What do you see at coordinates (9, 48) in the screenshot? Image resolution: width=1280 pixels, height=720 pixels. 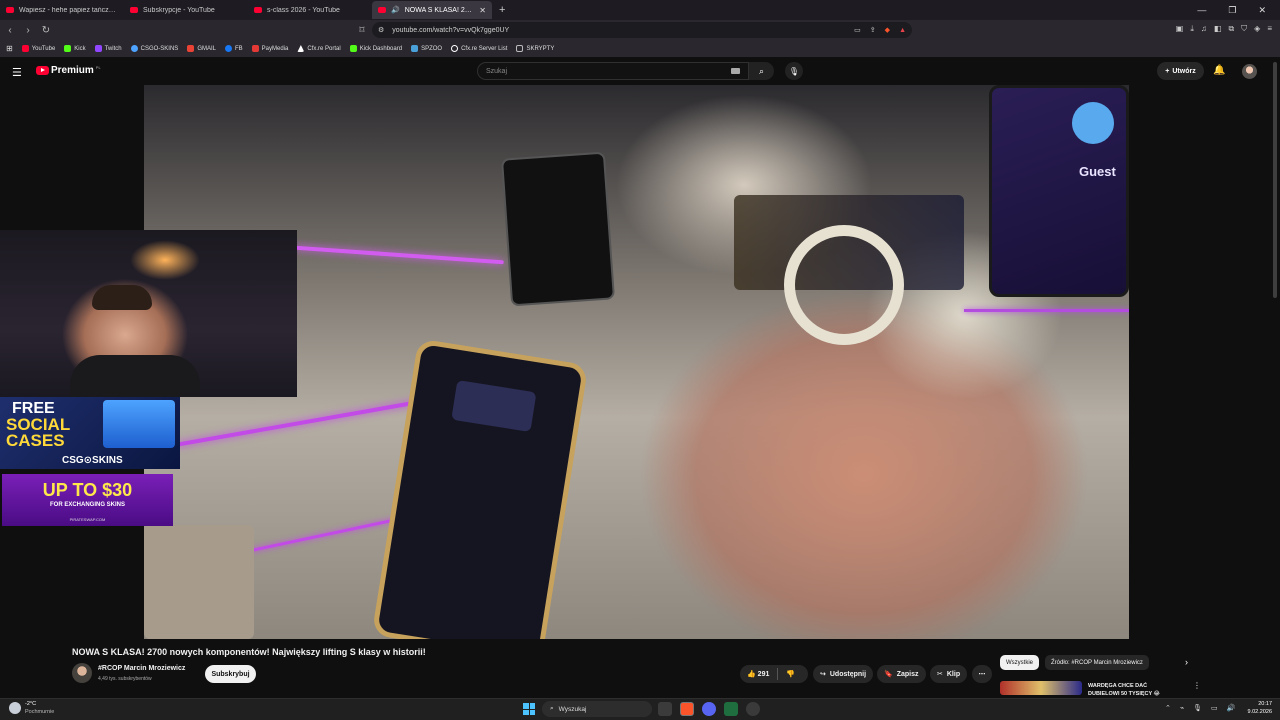 I see `apps-grid-icon: ⊞` at bounding box center [9, 48].